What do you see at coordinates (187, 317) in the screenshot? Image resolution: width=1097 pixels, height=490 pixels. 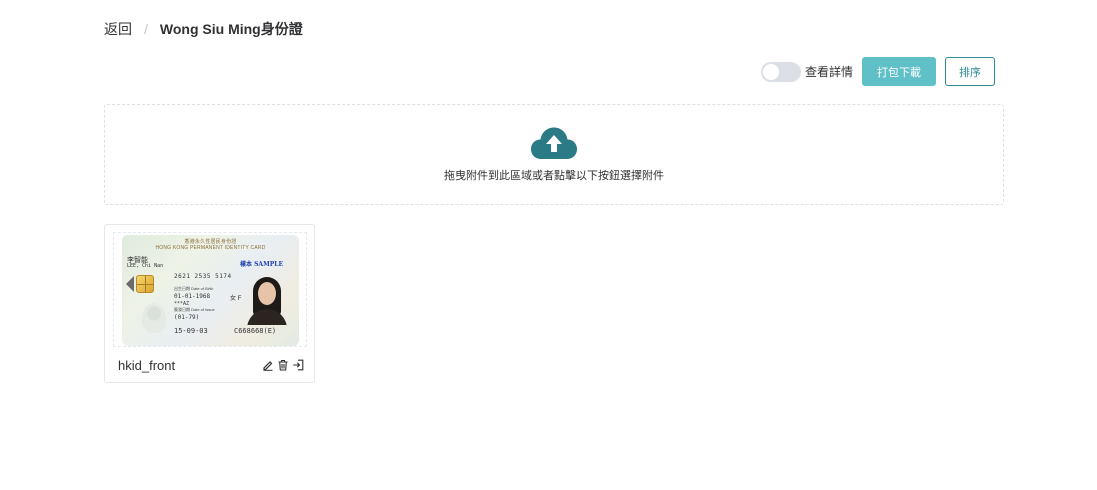 I see `id-card-issue-date: (01-79)` at bounding box center [187, 317].